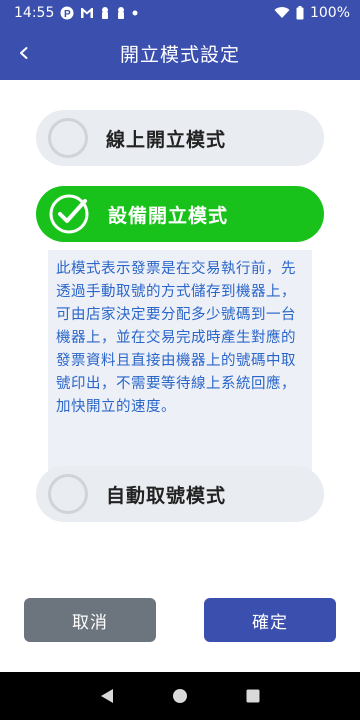 The height and width of the screenshot is (720, 360). I want to click on svg-text: P, so click(67, 14).